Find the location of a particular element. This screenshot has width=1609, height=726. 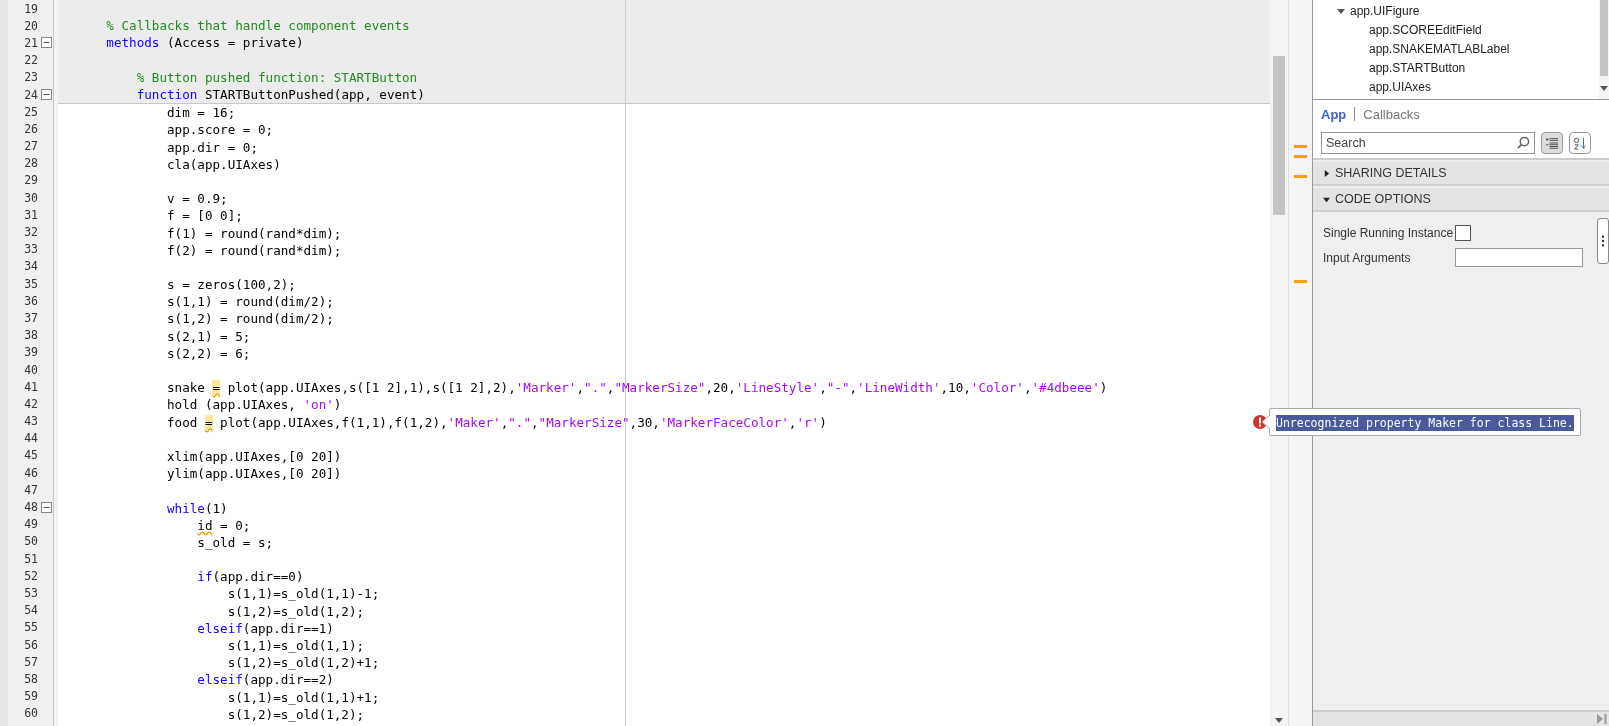

more-icon is located at coordinates (1603, 241).